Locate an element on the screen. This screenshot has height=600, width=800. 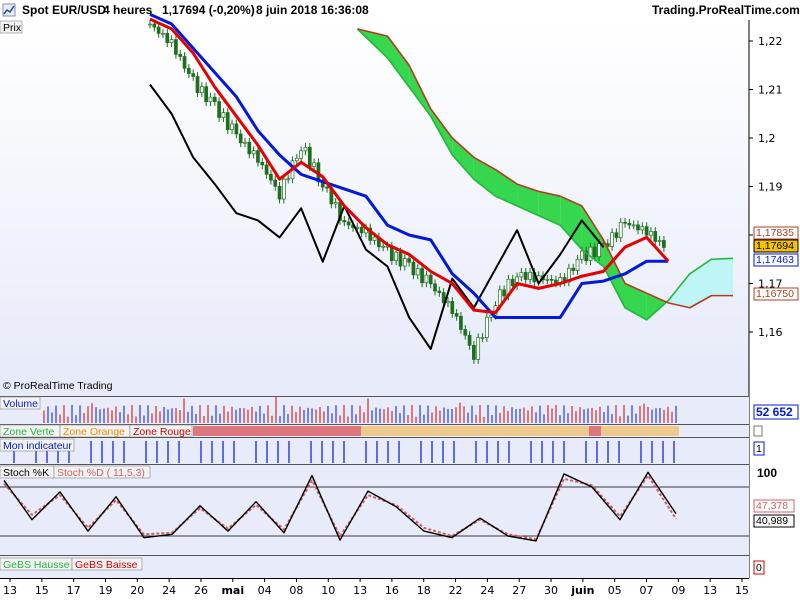
svg-text: 1,16750 is located at coordinates (775, 294).